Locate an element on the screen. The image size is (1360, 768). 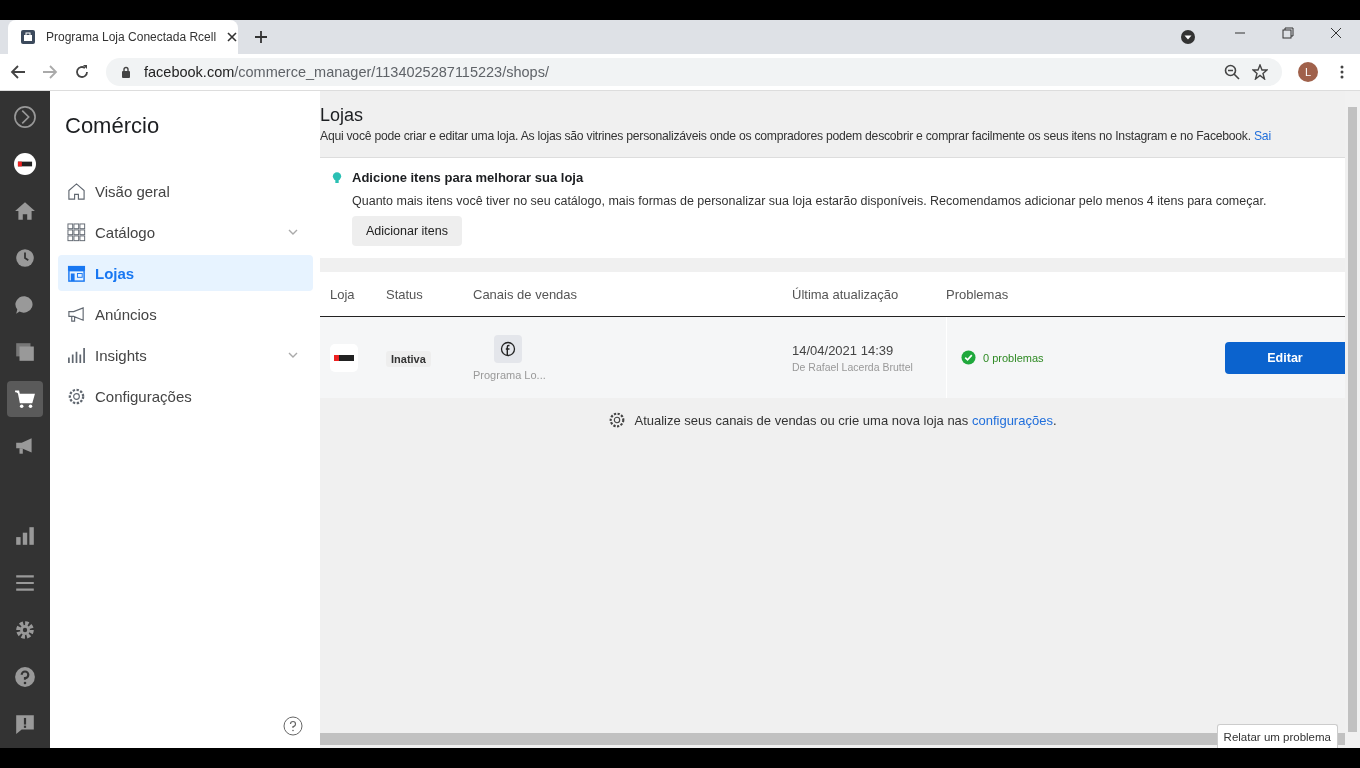
update-date: 14/04/2021 14:39 is located at coordinates (843, 350).